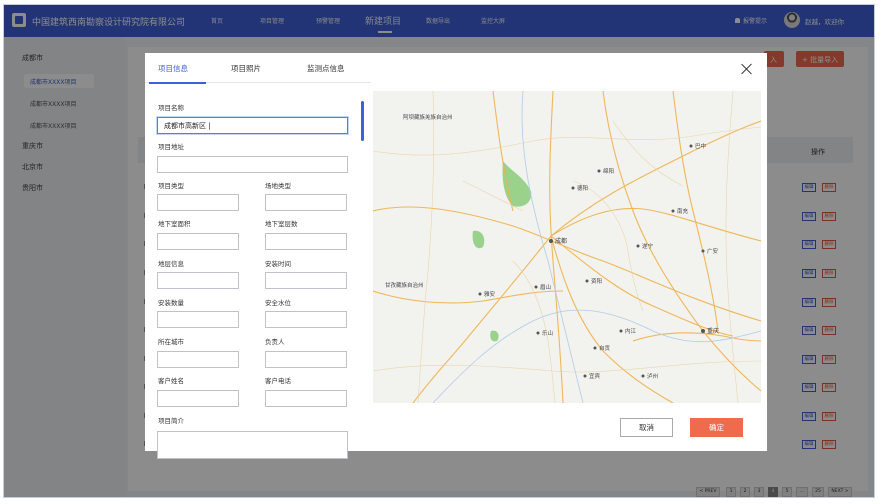  I want to click on tab-project-info: 项目信息, so click(173, 68).